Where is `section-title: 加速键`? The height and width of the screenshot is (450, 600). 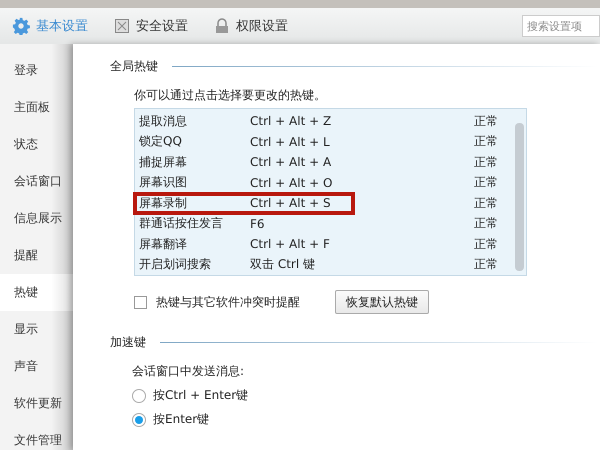 section-title: 加速键 is located at coordinates (128, 342).